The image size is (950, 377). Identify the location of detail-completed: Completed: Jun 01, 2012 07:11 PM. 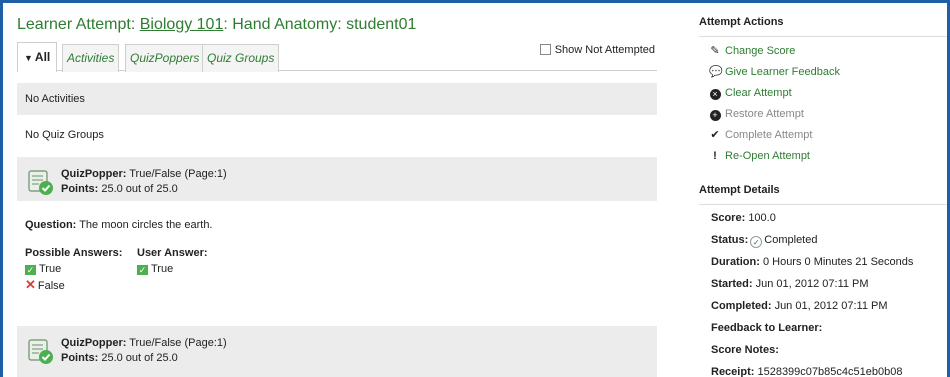
(823, 306).